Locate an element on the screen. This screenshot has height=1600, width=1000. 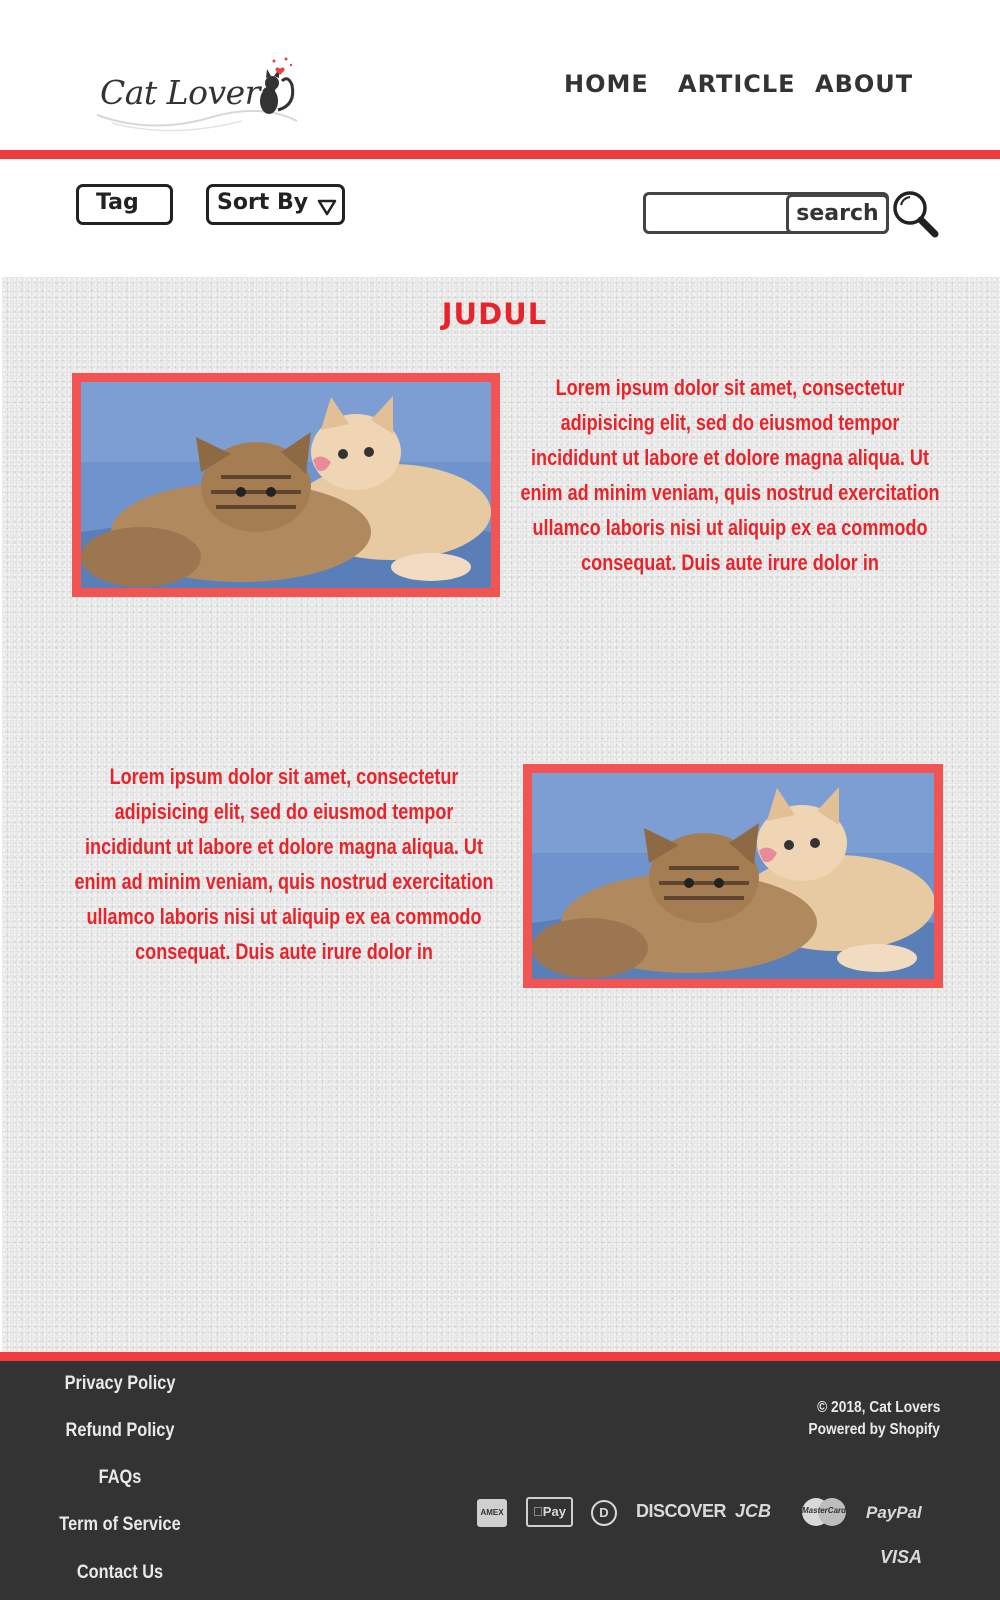
footer-link-refund-policy: Refund Policy is located at coordinates (120, 1431).